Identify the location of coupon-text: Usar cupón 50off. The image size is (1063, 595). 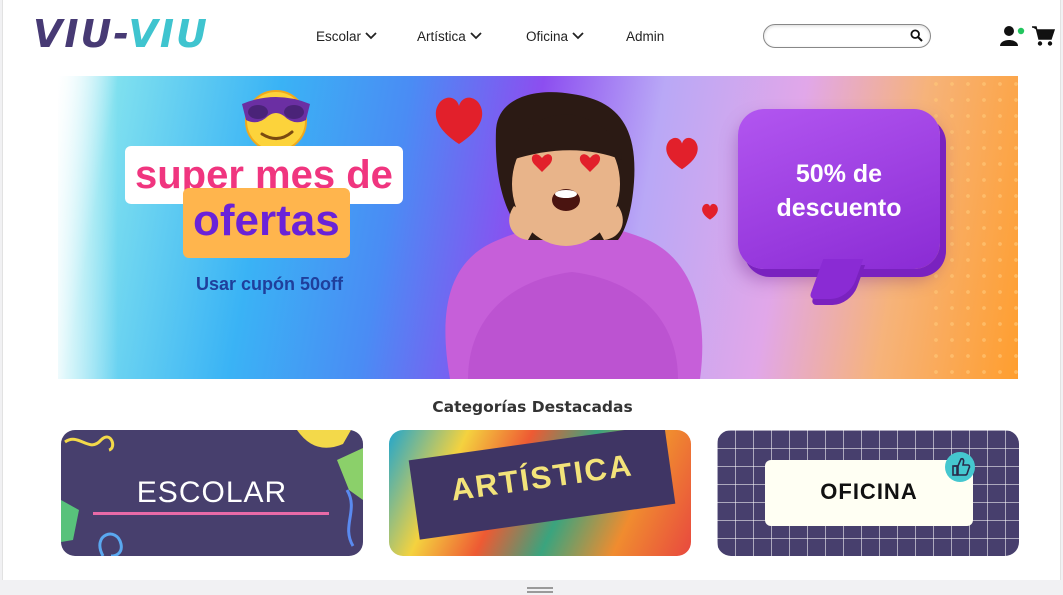
(270, 284).